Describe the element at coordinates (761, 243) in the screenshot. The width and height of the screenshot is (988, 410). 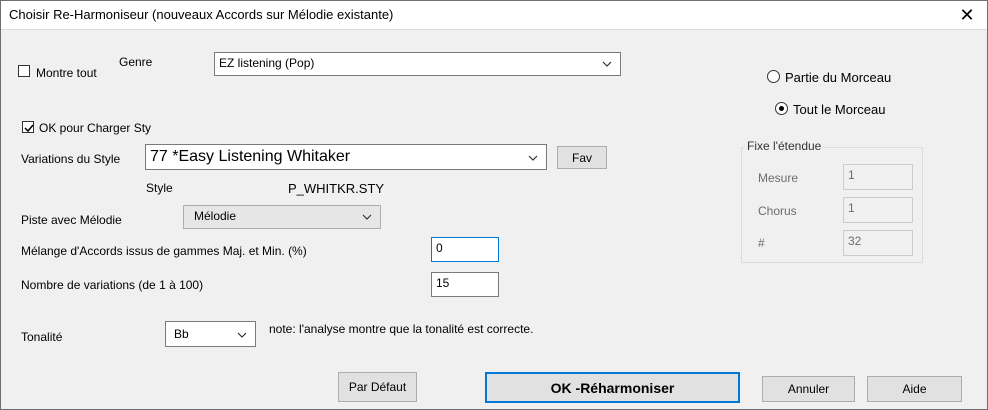
I see `count-label: #` at that location.